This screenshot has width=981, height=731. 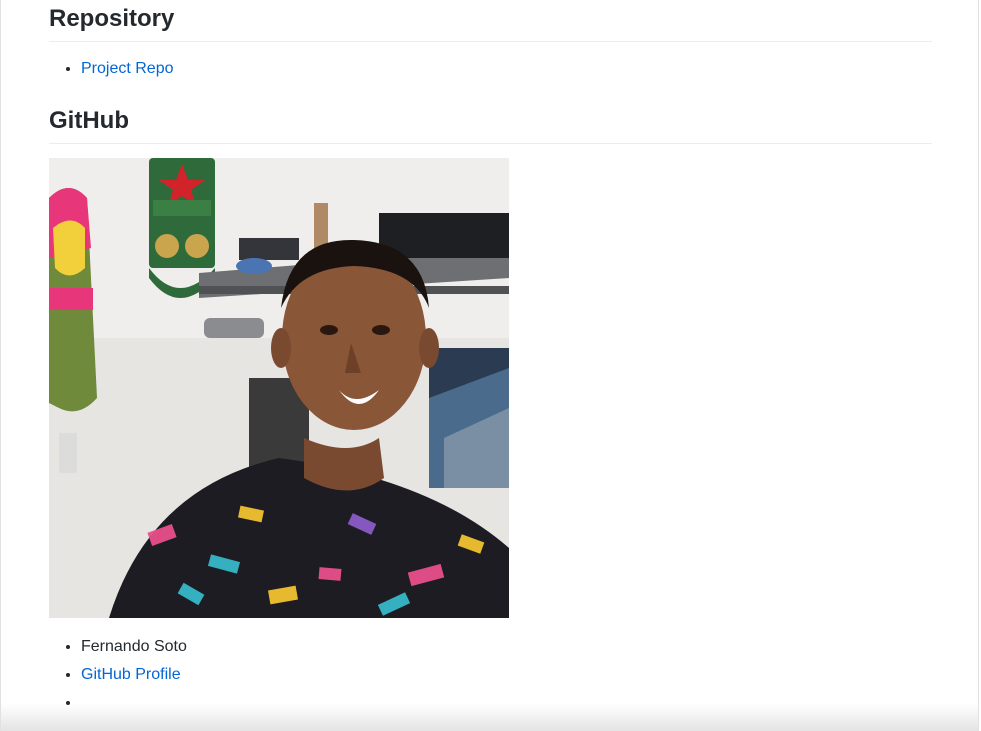 I want to click on bottom-fade, so click(x=489, y=717).